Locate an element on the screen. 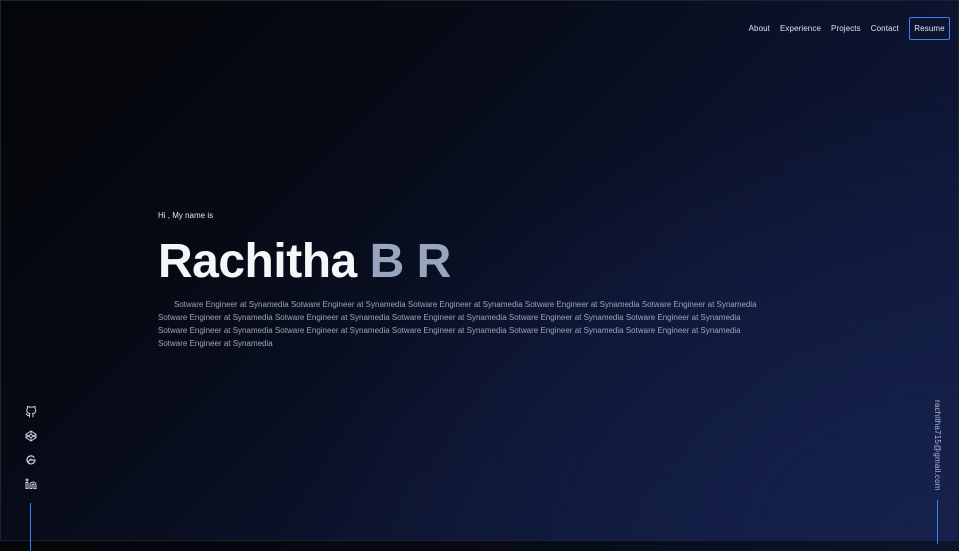 The height and width of the screenshot is (551, 959). hero-greeting: Hi , My name is is located at coordinates (186, 215).